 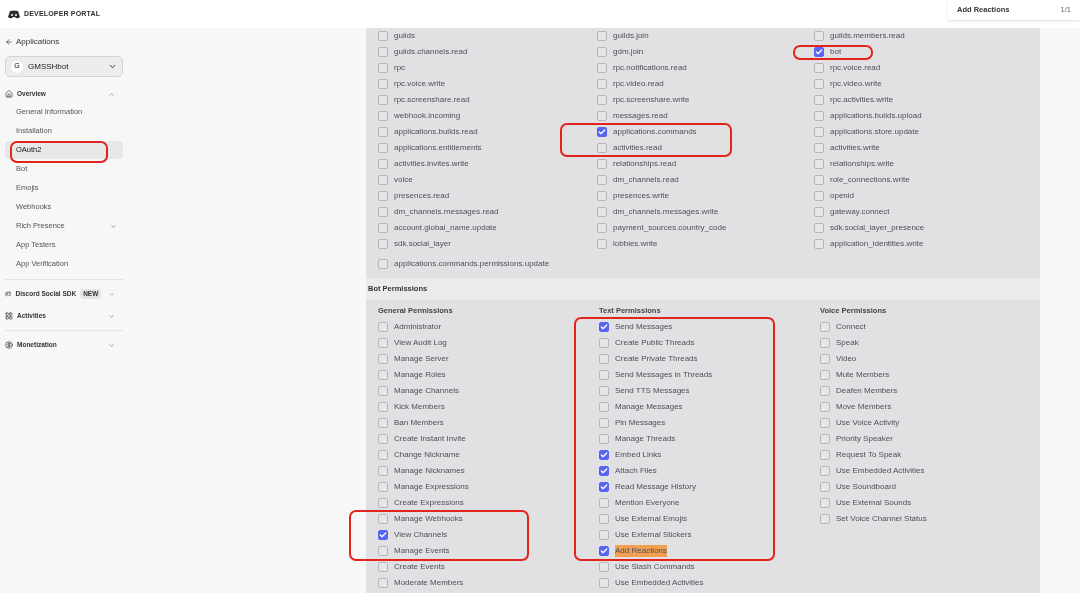 I want to click on permission-label: Send Messages in Threads, so click(x=664, y=375).